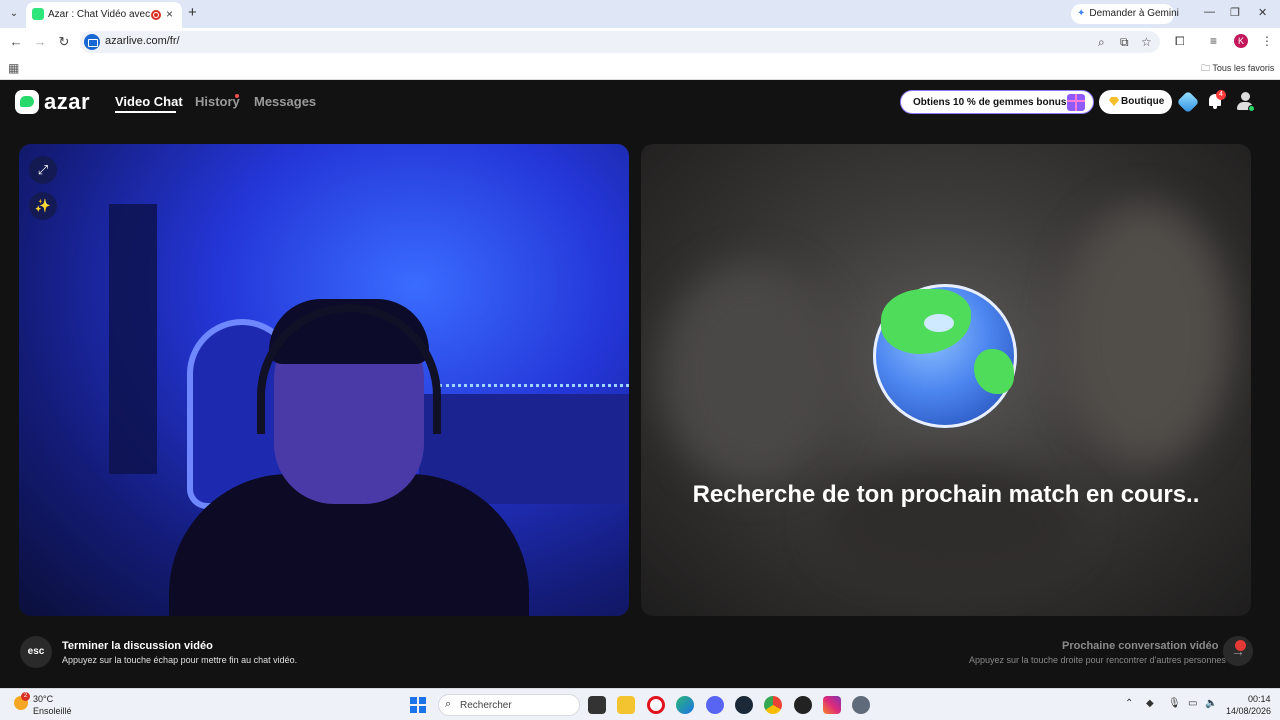 The height and width of the screenshot is (720, 1280). What do you see at coordinates (744, 705) in the screenshot?
I see `steam-icon` at bounding box center [744, 705].